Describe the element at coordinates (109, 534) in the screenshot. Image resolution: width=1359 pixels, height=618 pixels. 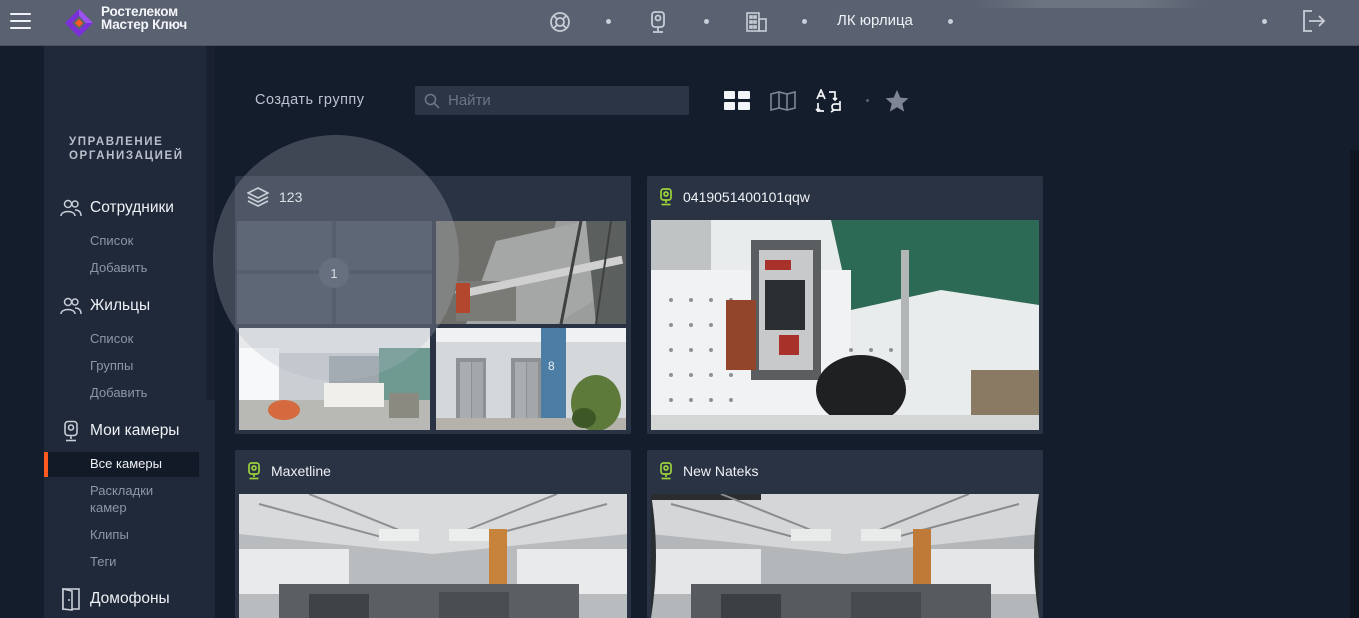
I see `nav-clips: Клипы` at that location.